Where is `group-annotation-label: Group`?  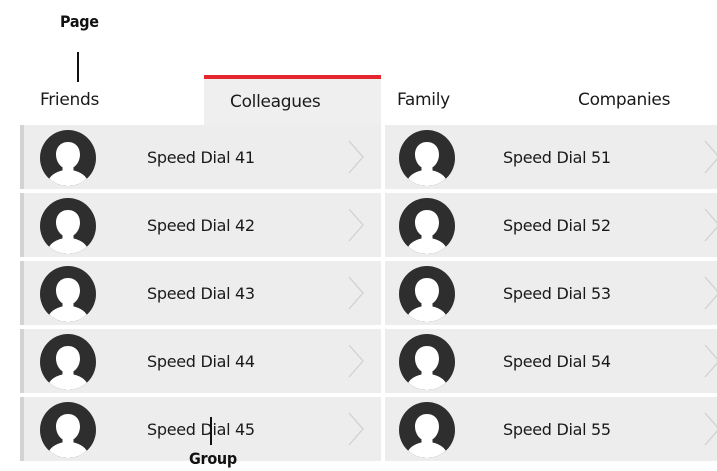
group-annotation-label: Group is located at coordinates (213, 458).